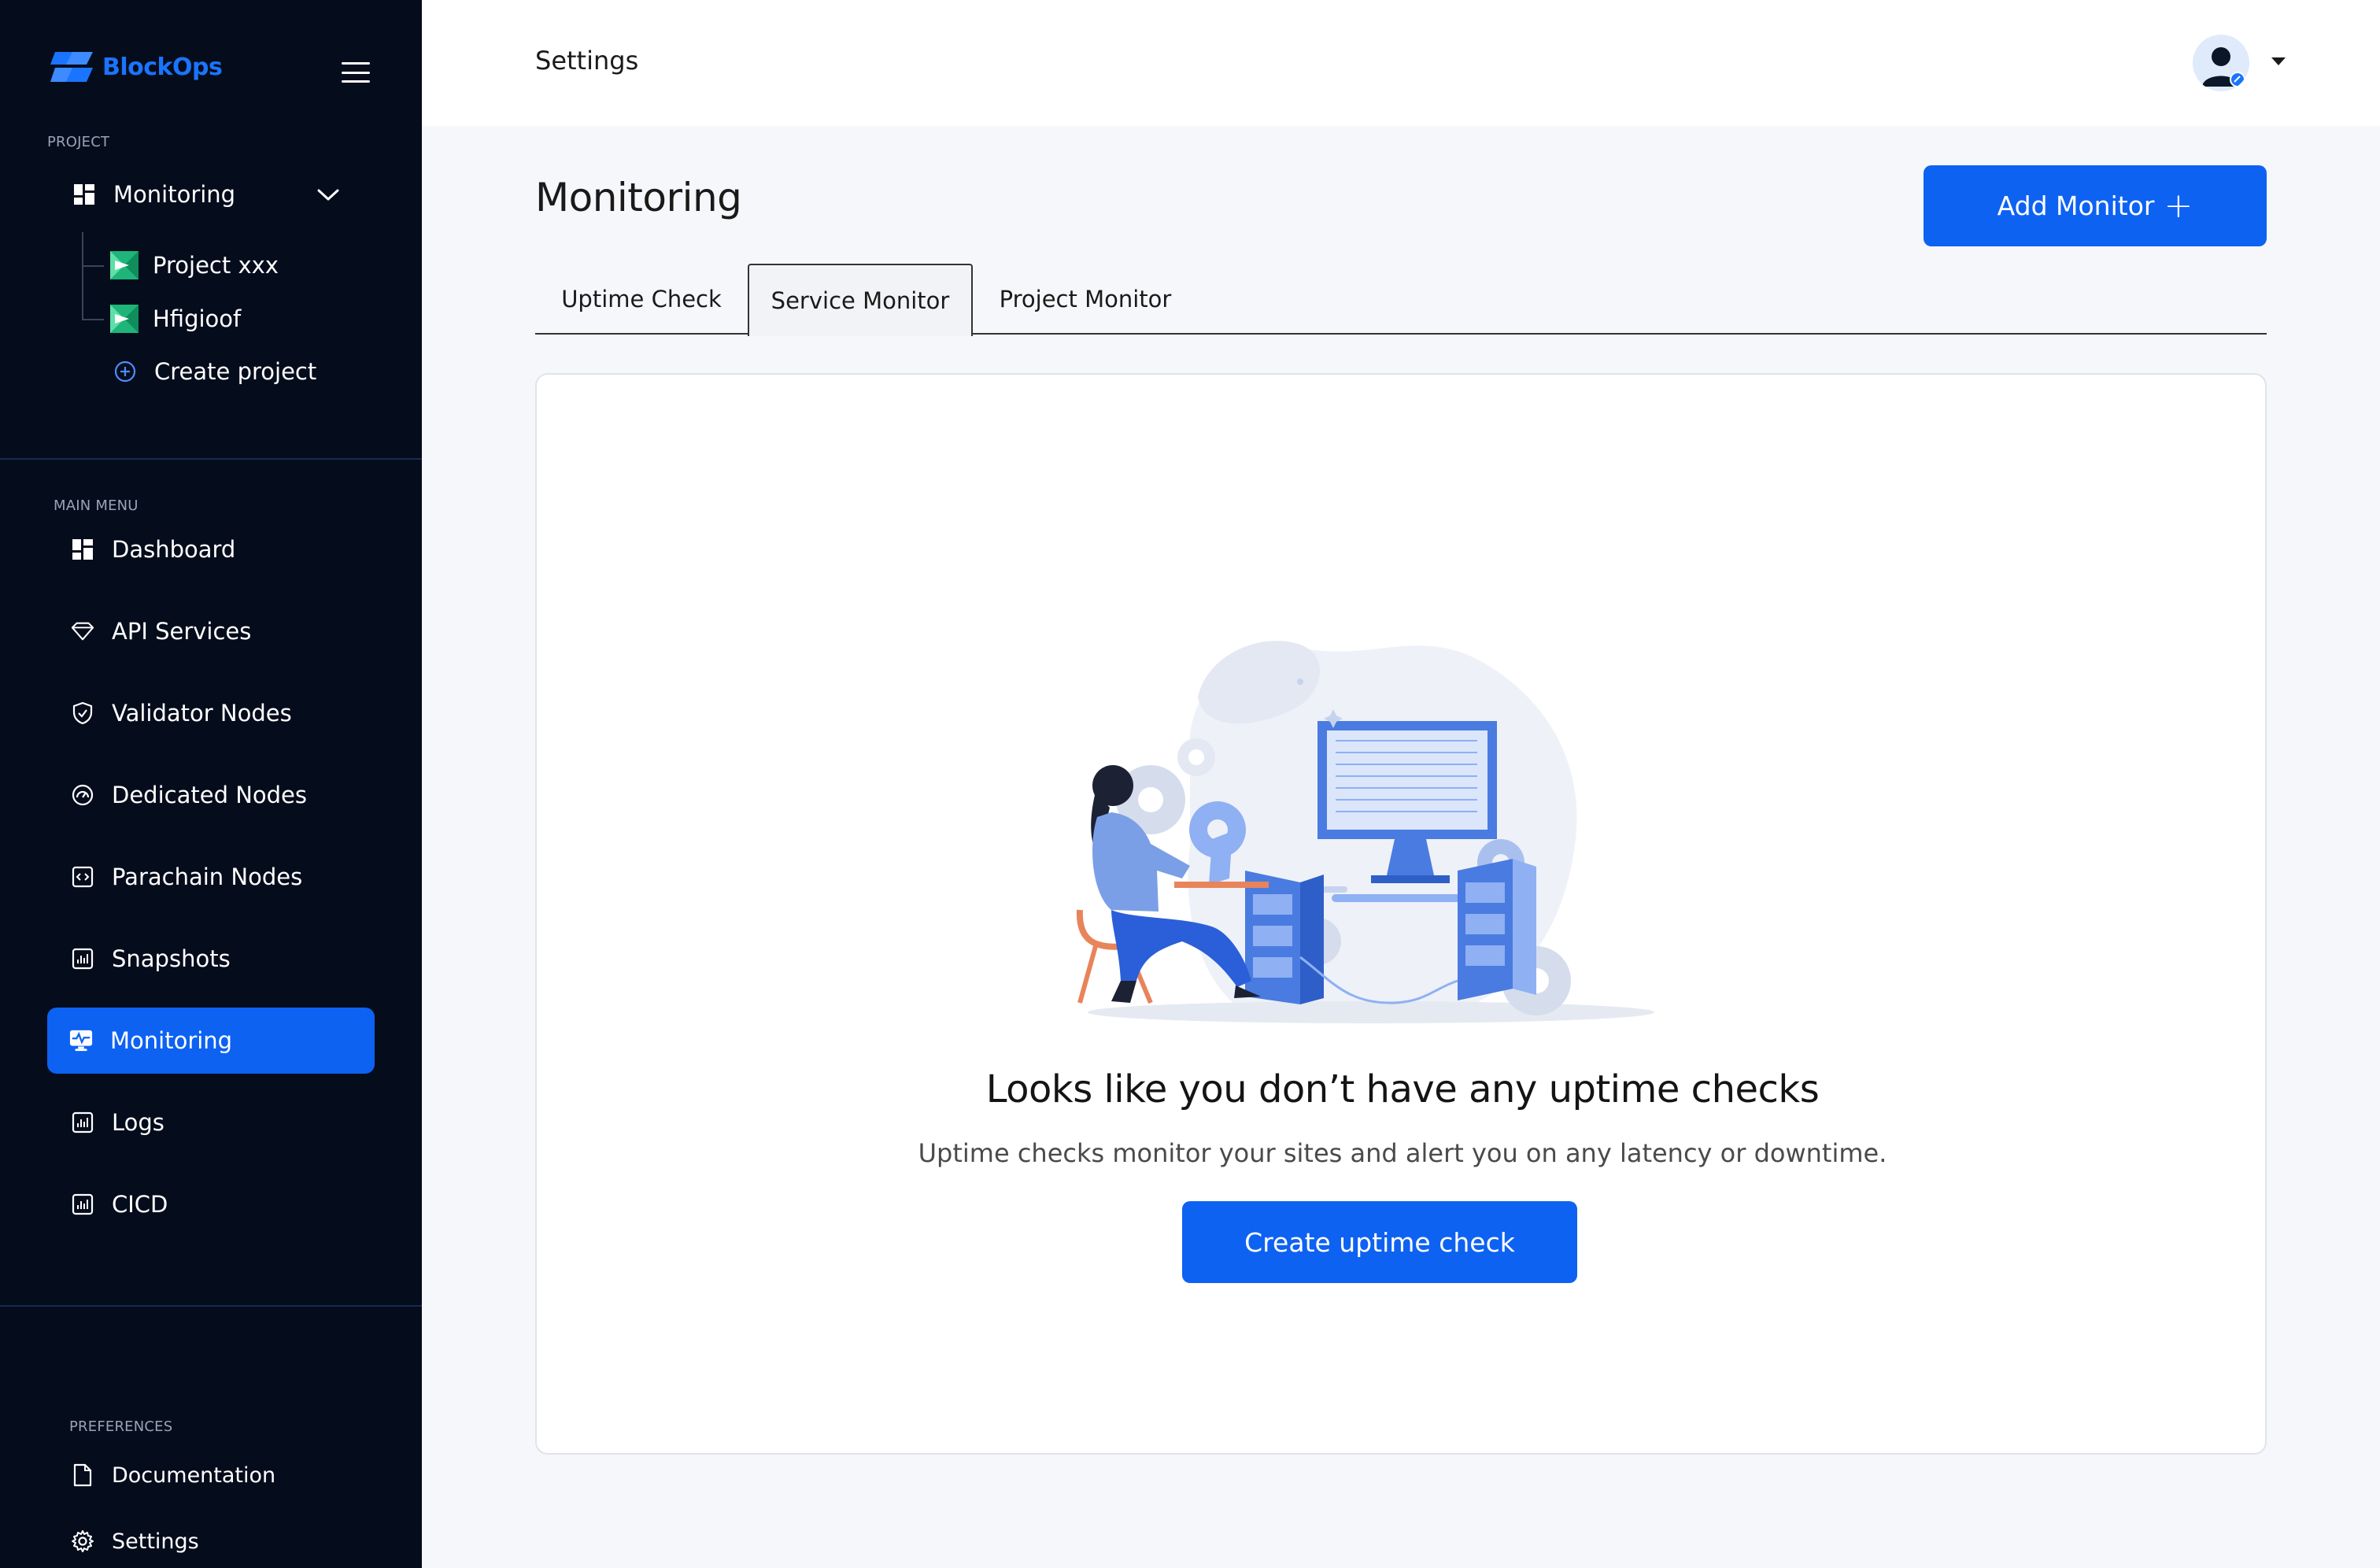  I want to click on sidebar-item-label: Documentation, so click(194, 1475).